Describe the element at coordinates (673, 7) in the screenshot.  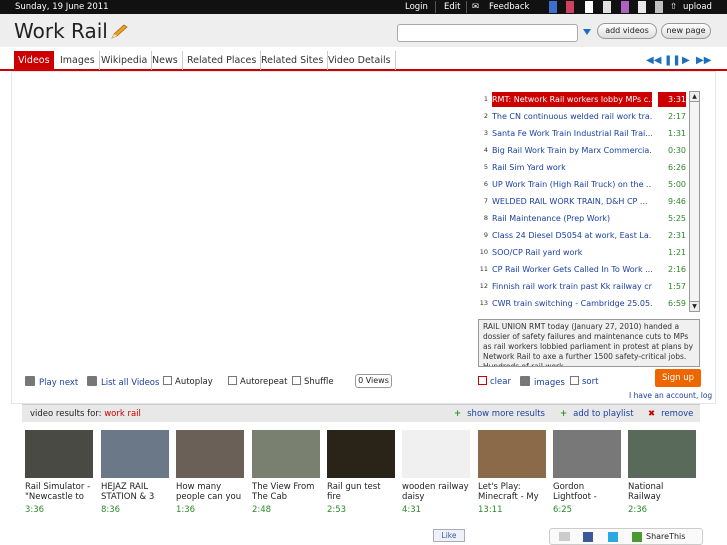
I see `upload-icon: ⇧` at that location.